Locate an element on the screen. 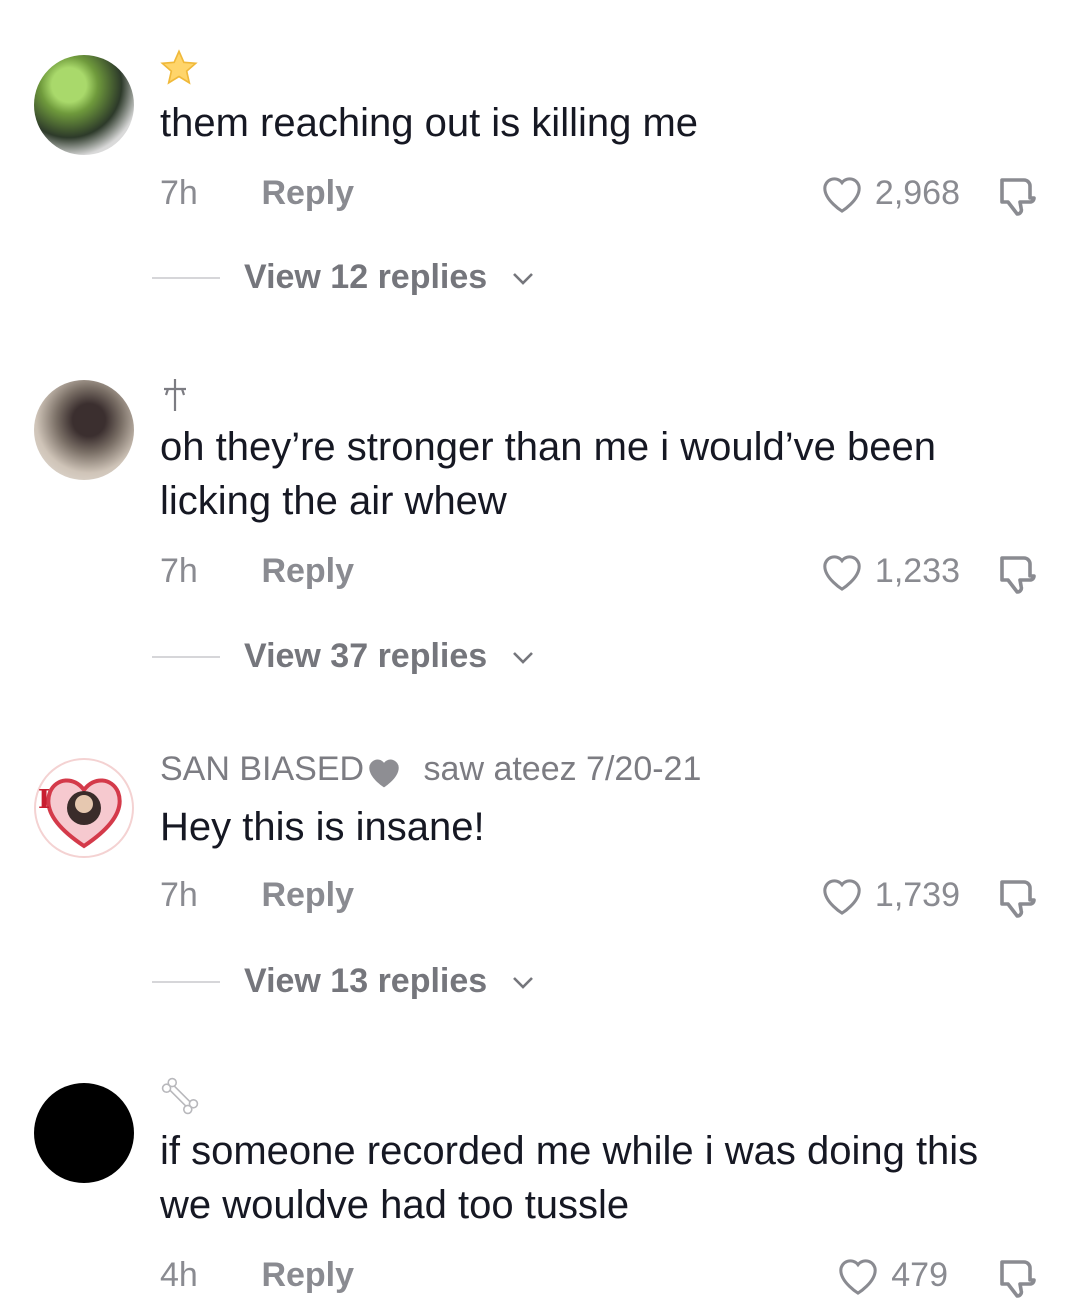  avatar: I is located at coordinates (84, 808).